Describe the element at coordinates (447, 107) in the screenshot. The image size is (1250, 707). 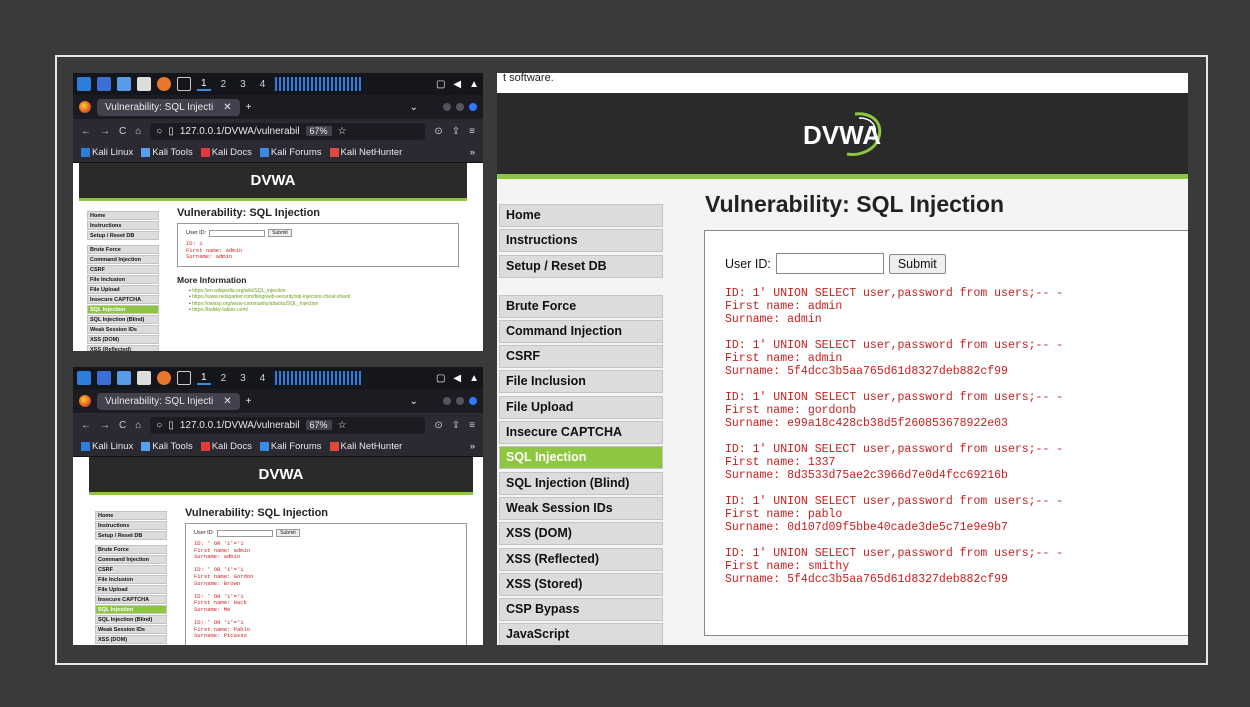
I see `minimize-icon` at that location.